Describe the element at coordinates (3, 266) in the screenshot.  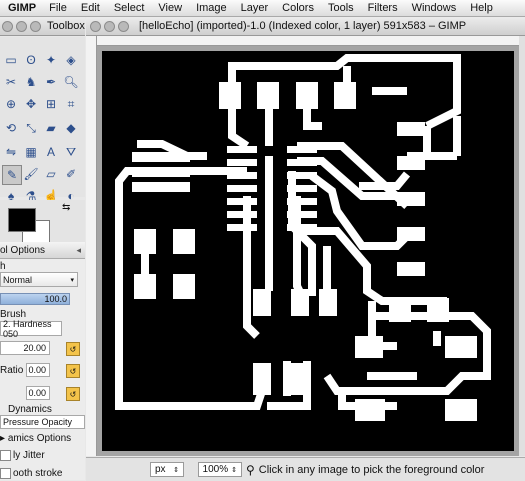
I see `mode-label: h` at that location.